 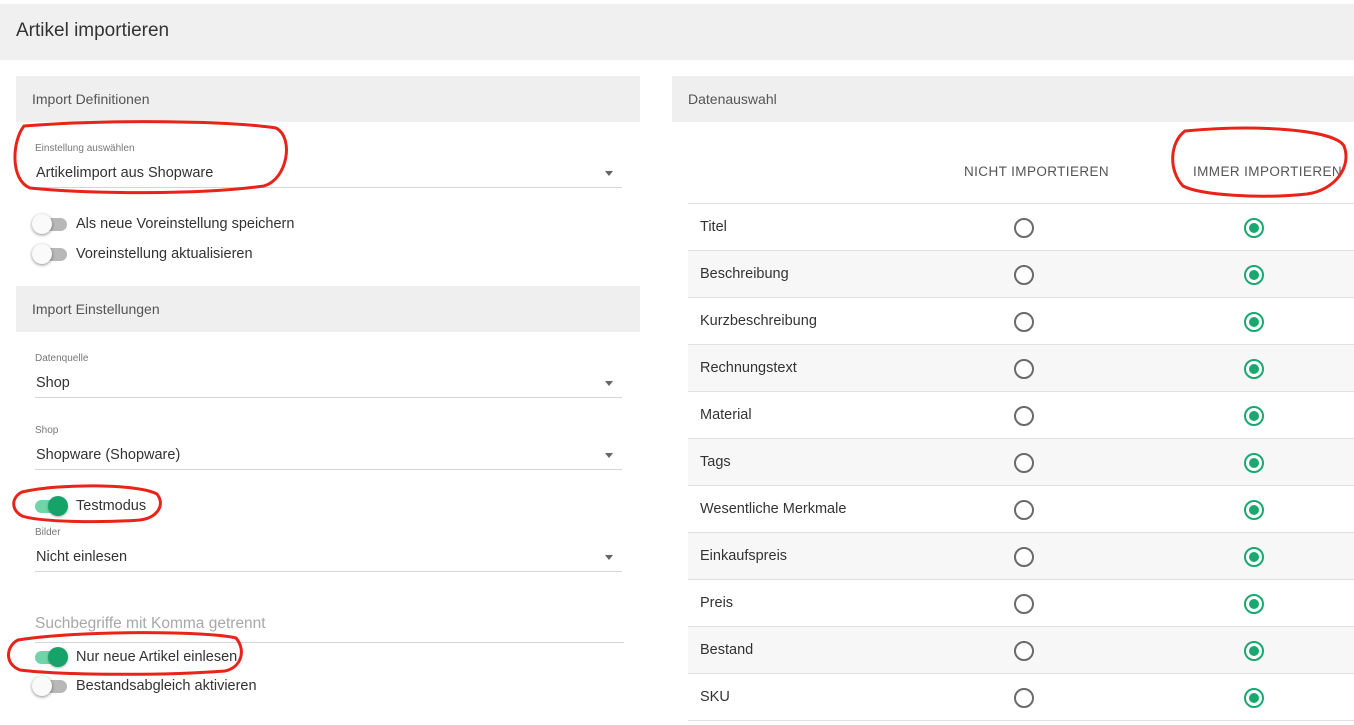 I want to click on table-row: Titel, so click(x=1021, y=226).